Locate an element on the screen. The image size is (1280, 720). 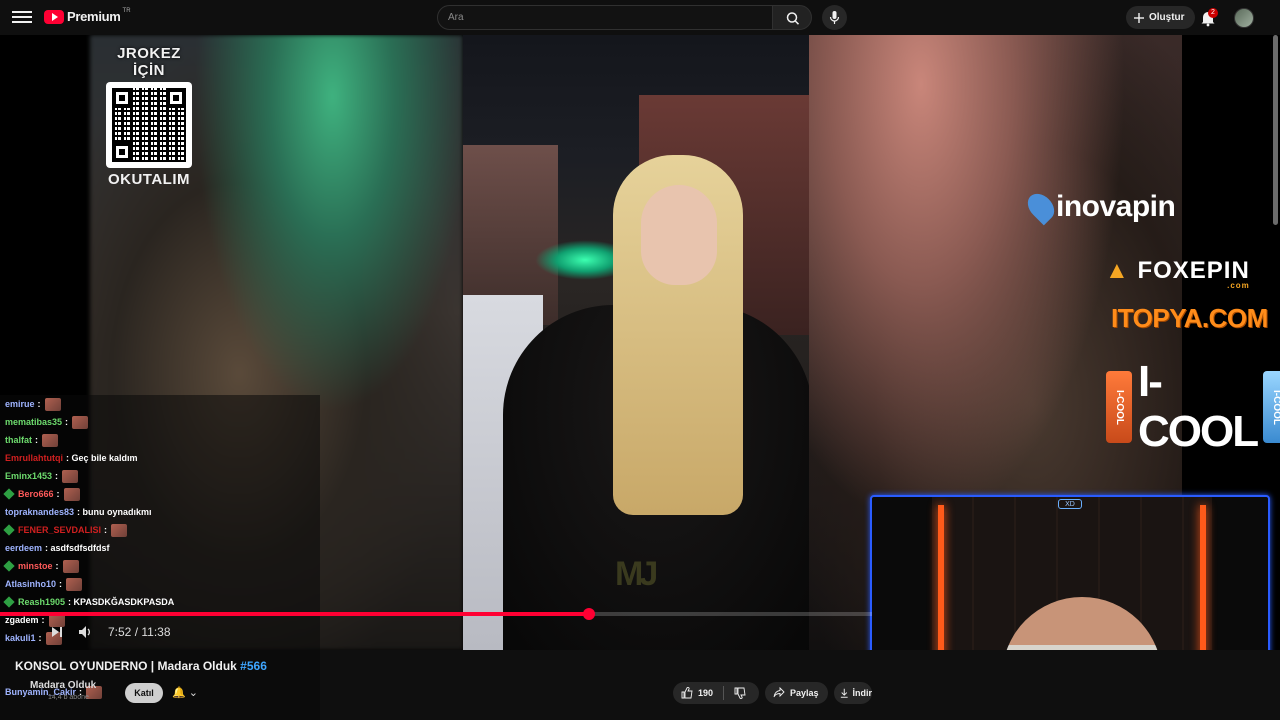
volume-icon is located at coordinates (86, 632).